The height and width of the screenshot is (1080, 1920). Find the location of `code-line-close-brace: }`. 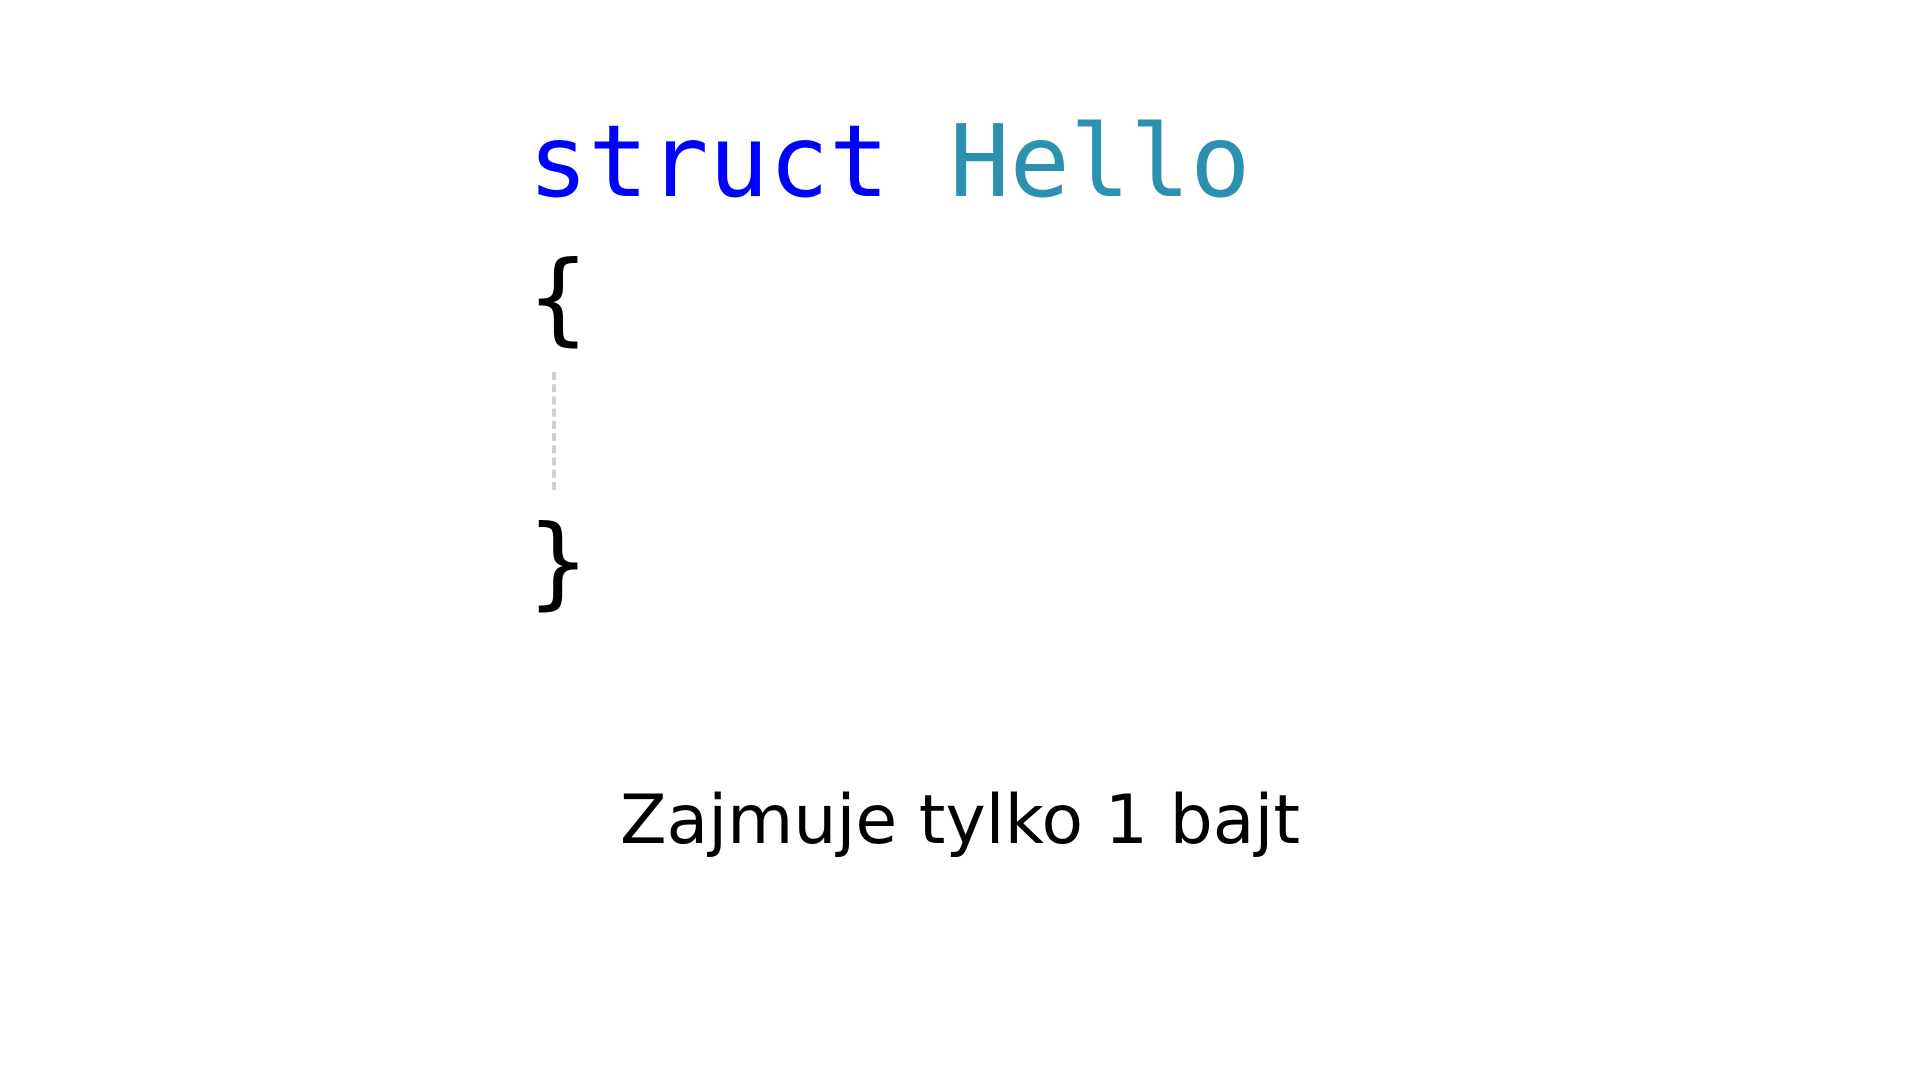

code-line-close-brace: } is located at coordinates (558, 562).